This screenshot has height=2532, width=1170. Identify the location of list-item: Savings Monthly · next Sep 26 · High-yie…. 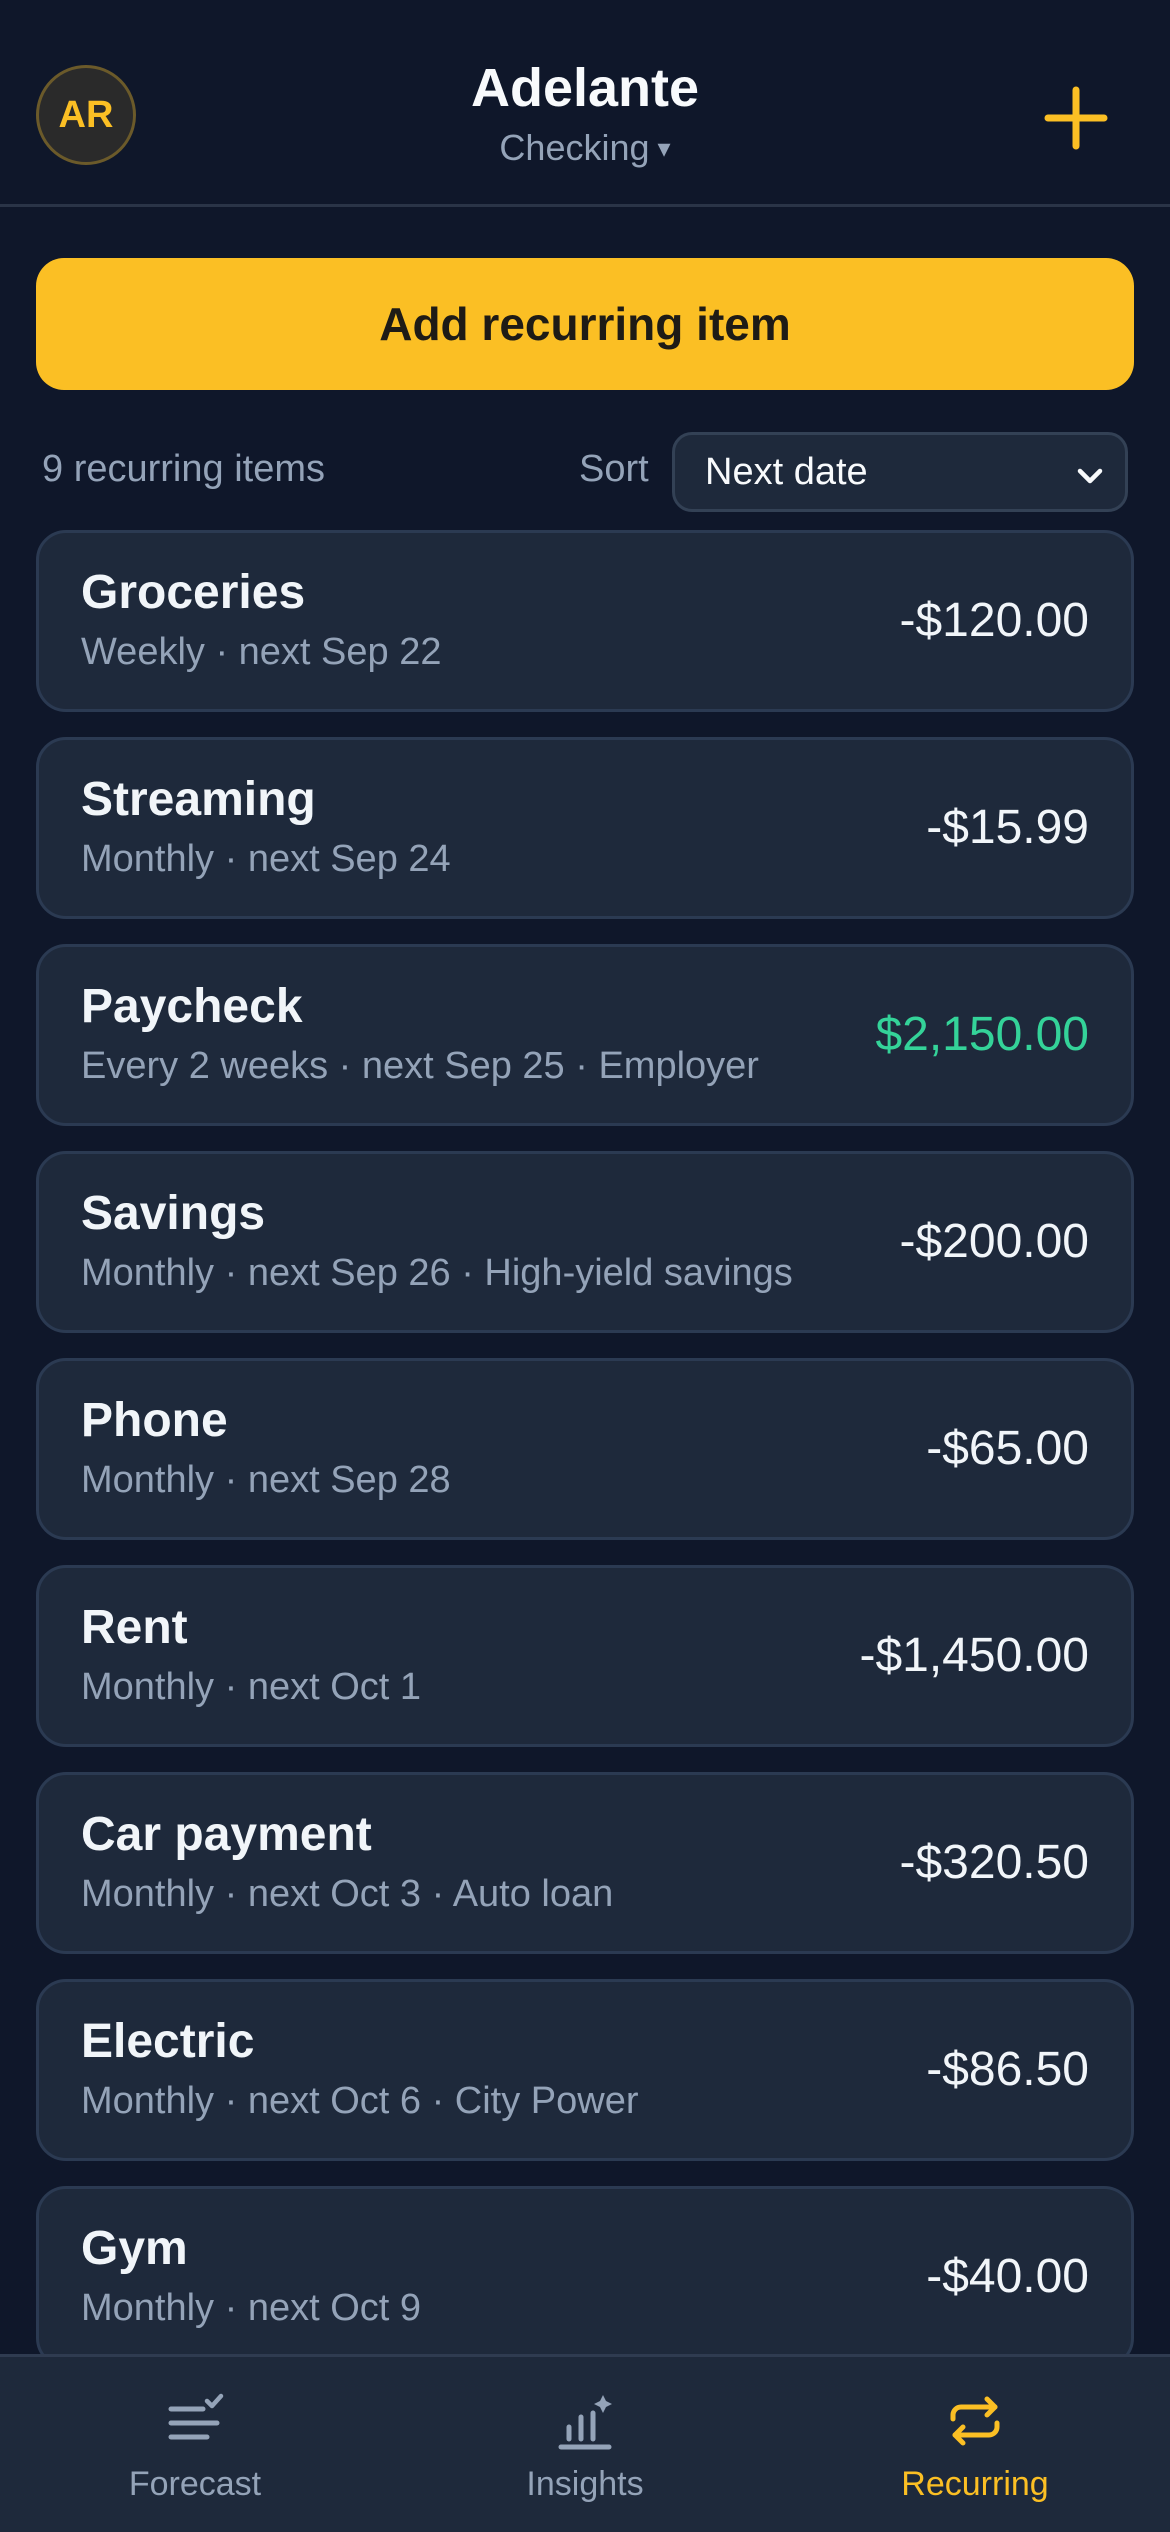
(585, 1242).